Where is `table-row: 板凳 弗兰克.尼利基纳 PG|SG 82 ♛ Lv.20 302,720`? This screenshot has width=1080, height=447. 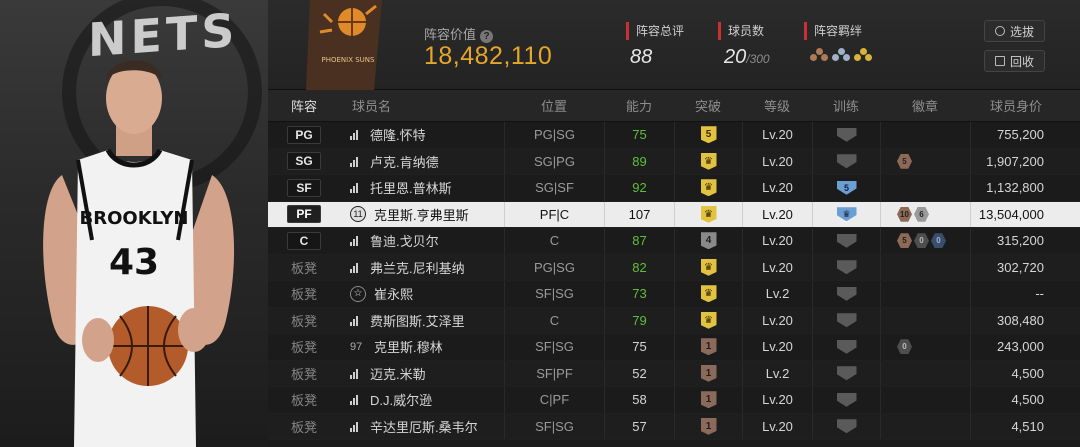 table-row: 板凳 弗兰克.尼利基纳 PG|SG 82 ♛ Lv.20 302,720 is located at coordinates (674, 267).